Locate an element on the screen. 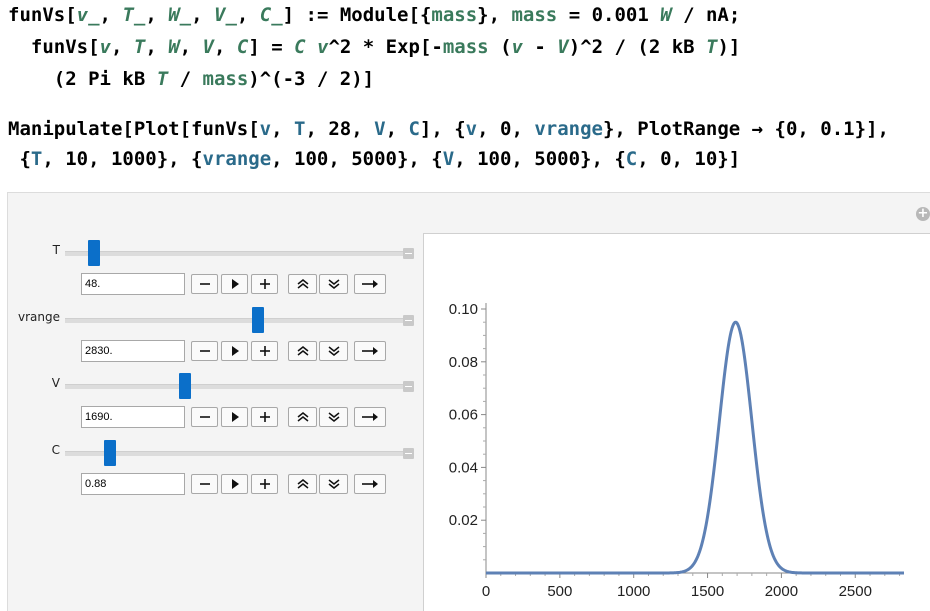  code-token: W_ is located at coordinates (180, 15).